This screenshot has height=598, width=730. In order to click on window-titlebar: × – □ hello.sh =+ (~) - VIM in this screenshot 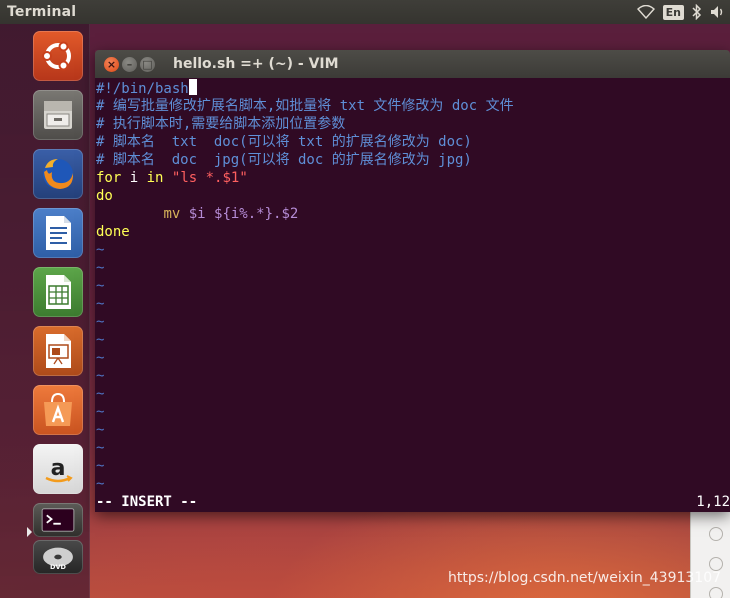, I will do `click(412, 64)`.